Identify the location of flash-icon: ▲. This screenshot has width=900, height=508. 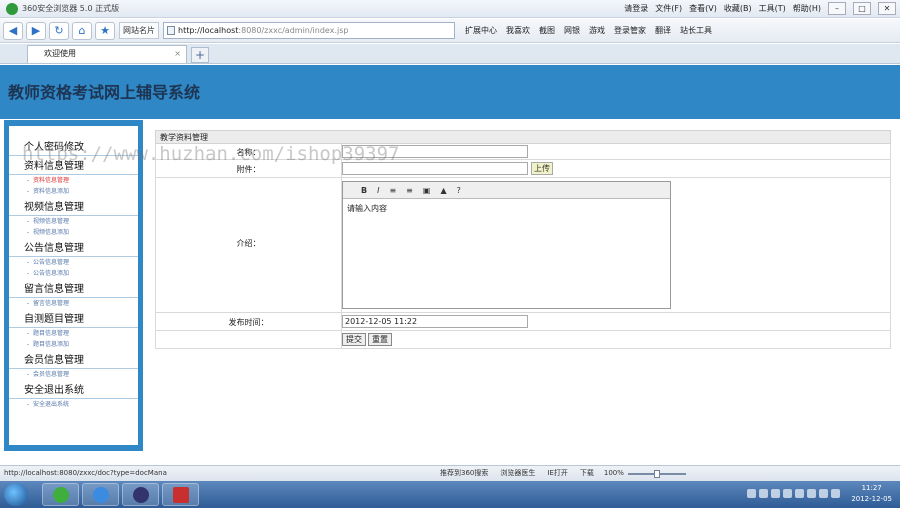
(443, 190).